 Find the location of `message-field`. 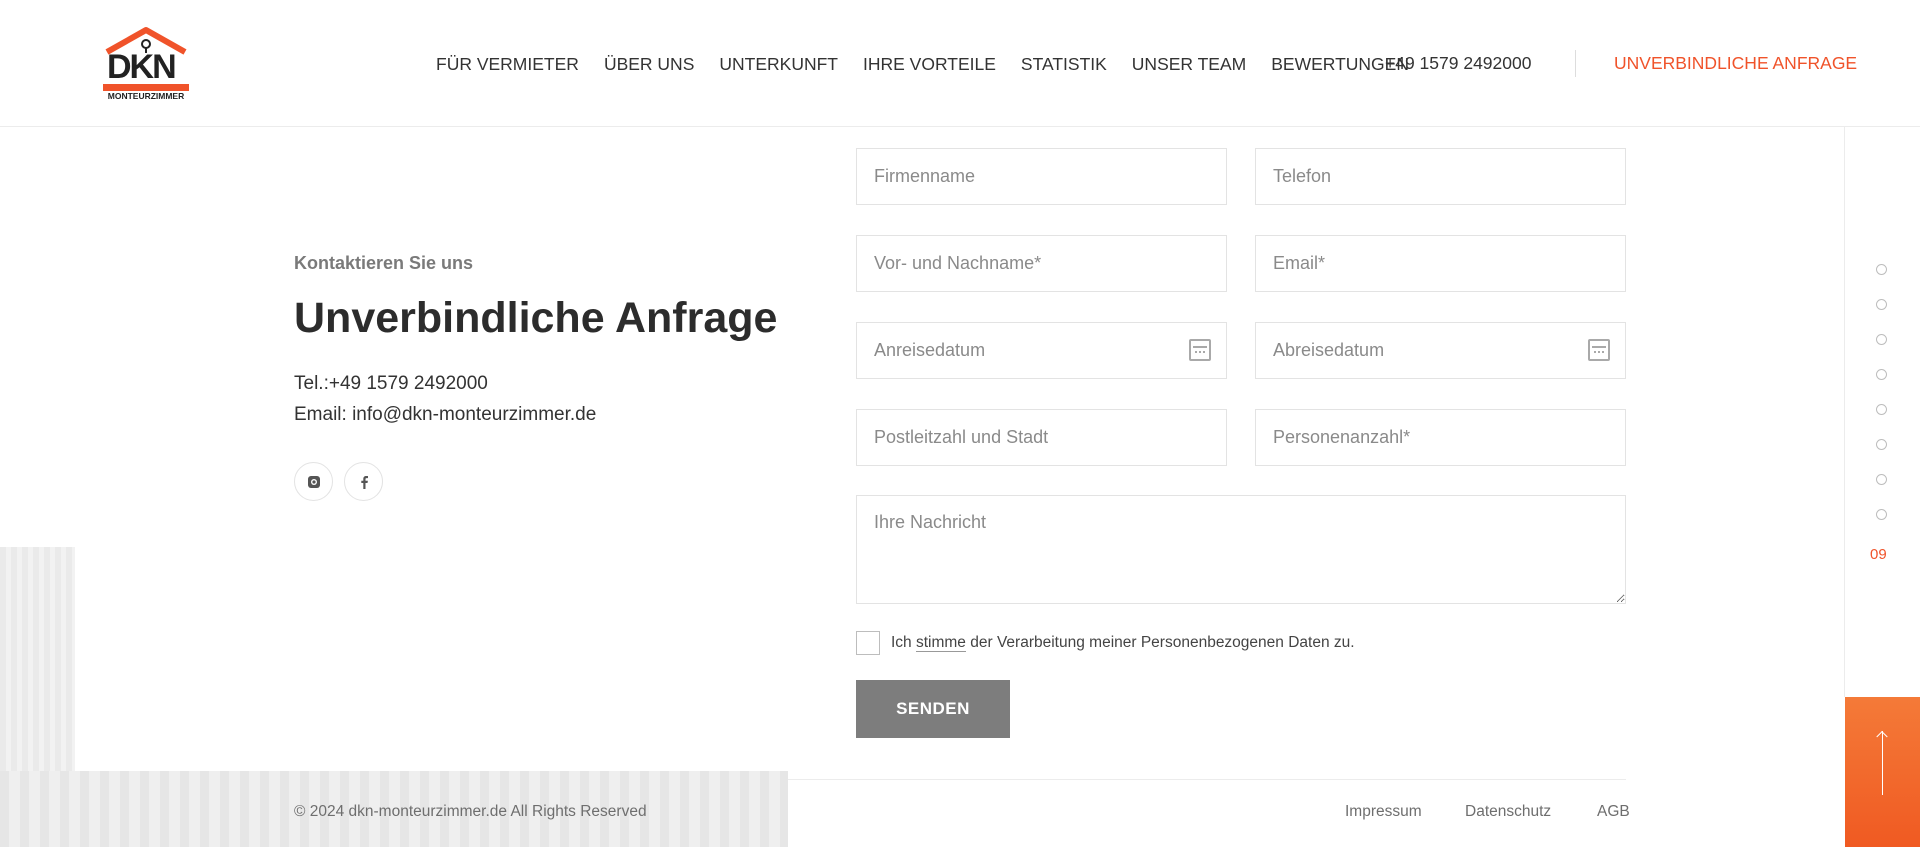

message-field is located at coordinates (1241, 549).